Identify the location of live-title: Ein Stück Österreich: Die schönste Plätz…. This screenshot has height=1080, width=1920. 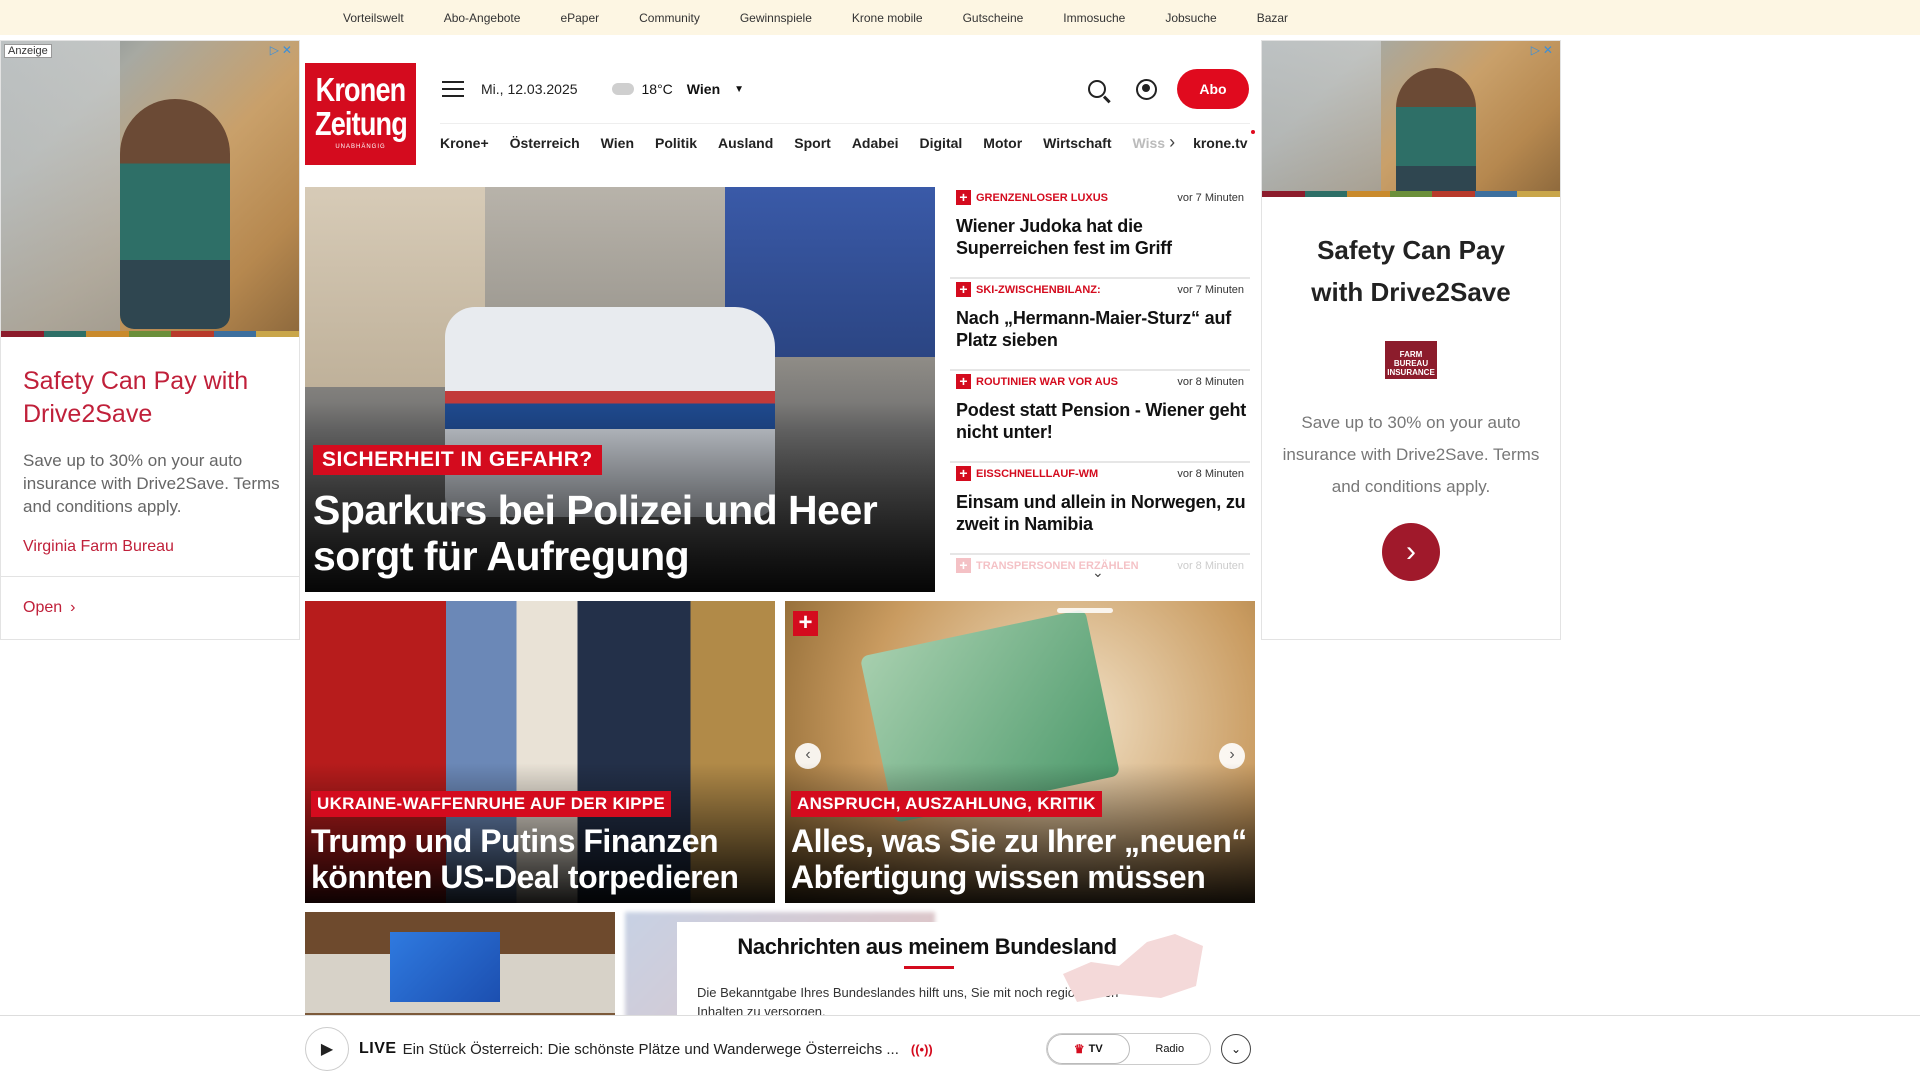
(651, 1049).